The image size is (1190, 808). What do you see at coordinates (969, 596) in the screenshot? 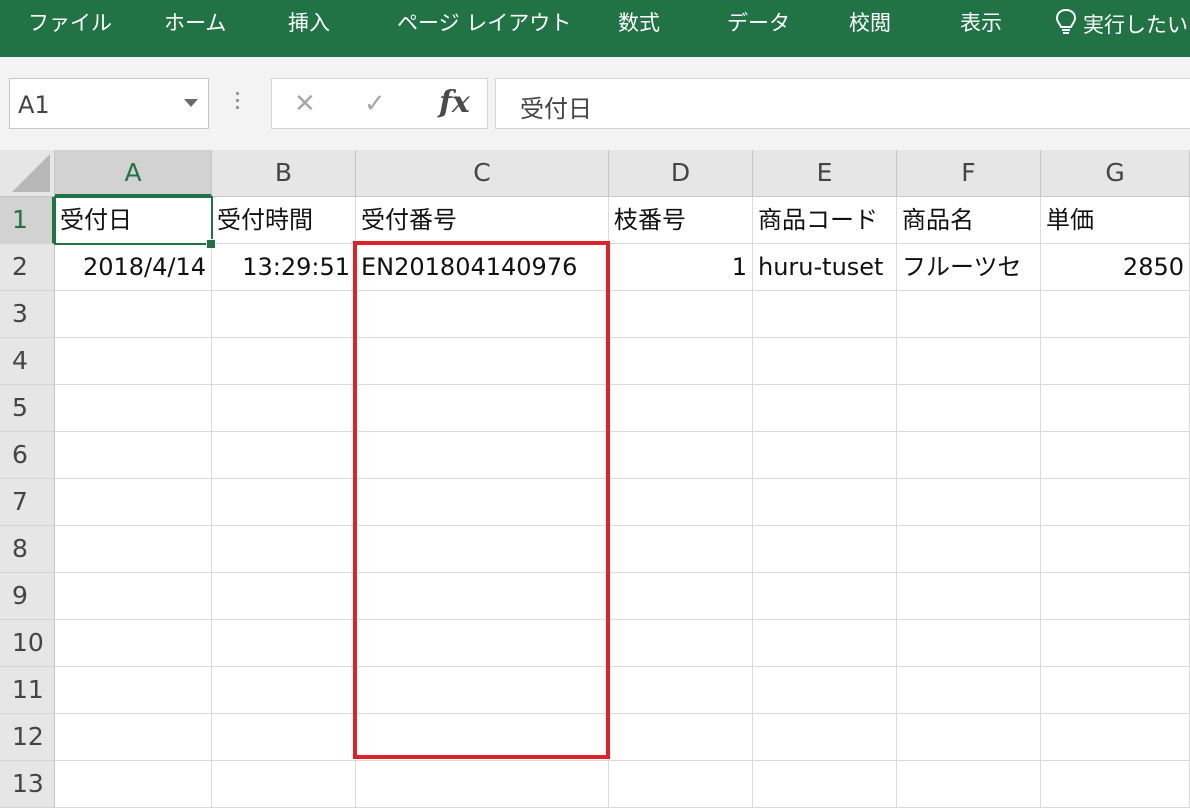
I see `cell-f9` at bounding box center [969, 596].